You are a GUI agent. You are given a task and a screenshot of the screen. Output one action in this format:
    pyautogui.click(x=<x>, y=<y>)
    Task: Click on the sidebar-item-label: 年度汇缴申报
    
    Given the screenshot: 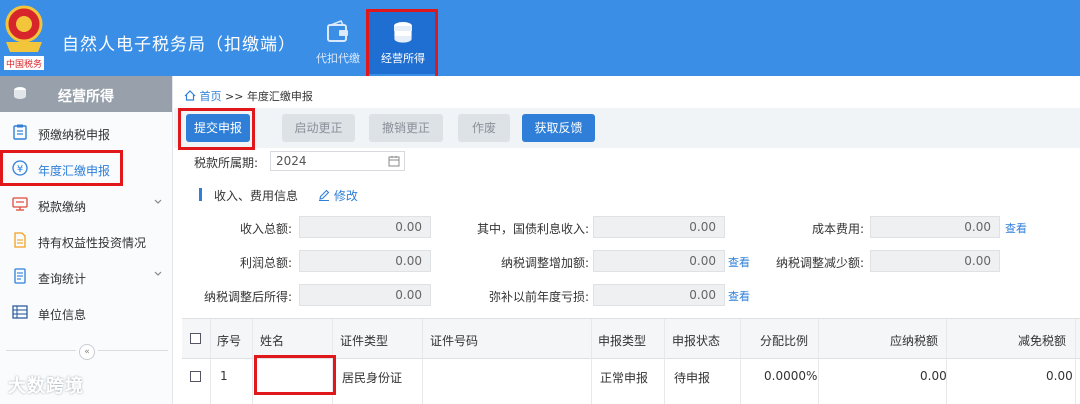 What is the action you would take?
    pyautogui.click(x=74, y=171)
    